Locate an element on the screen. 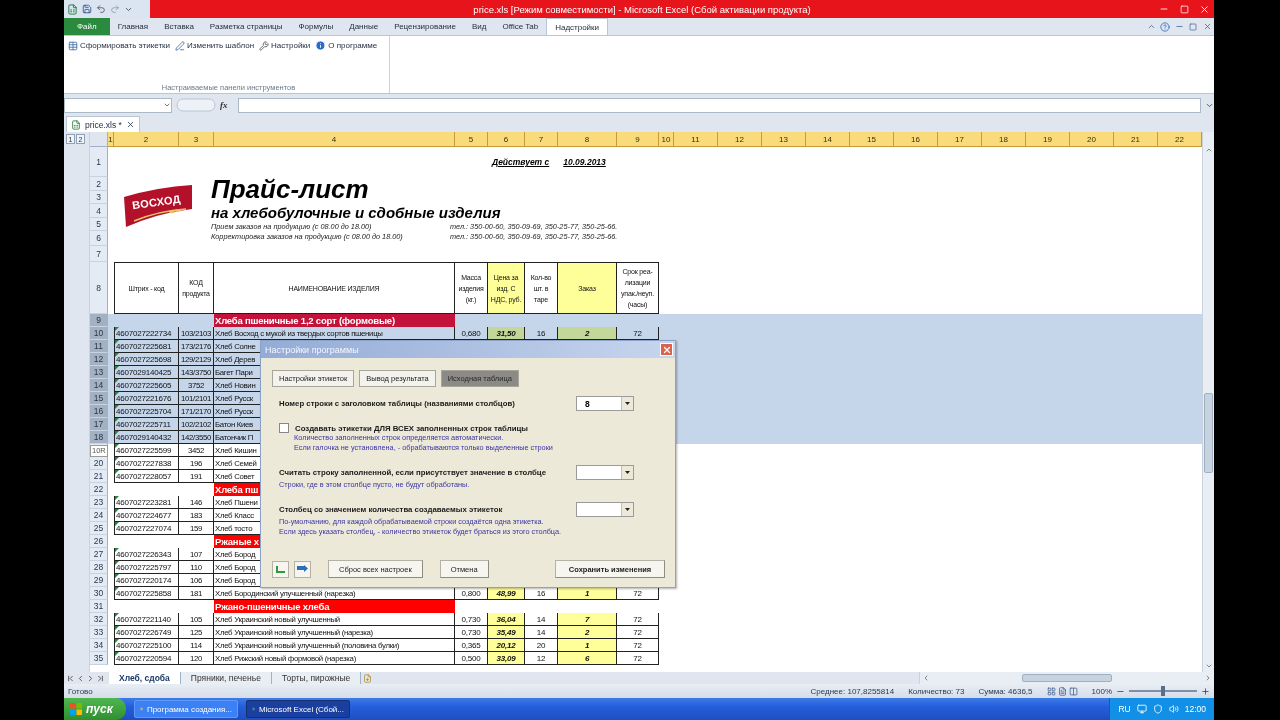 This screenshot has height=720, width=1280. column-header: 2 is located at coordinates (146, 139).